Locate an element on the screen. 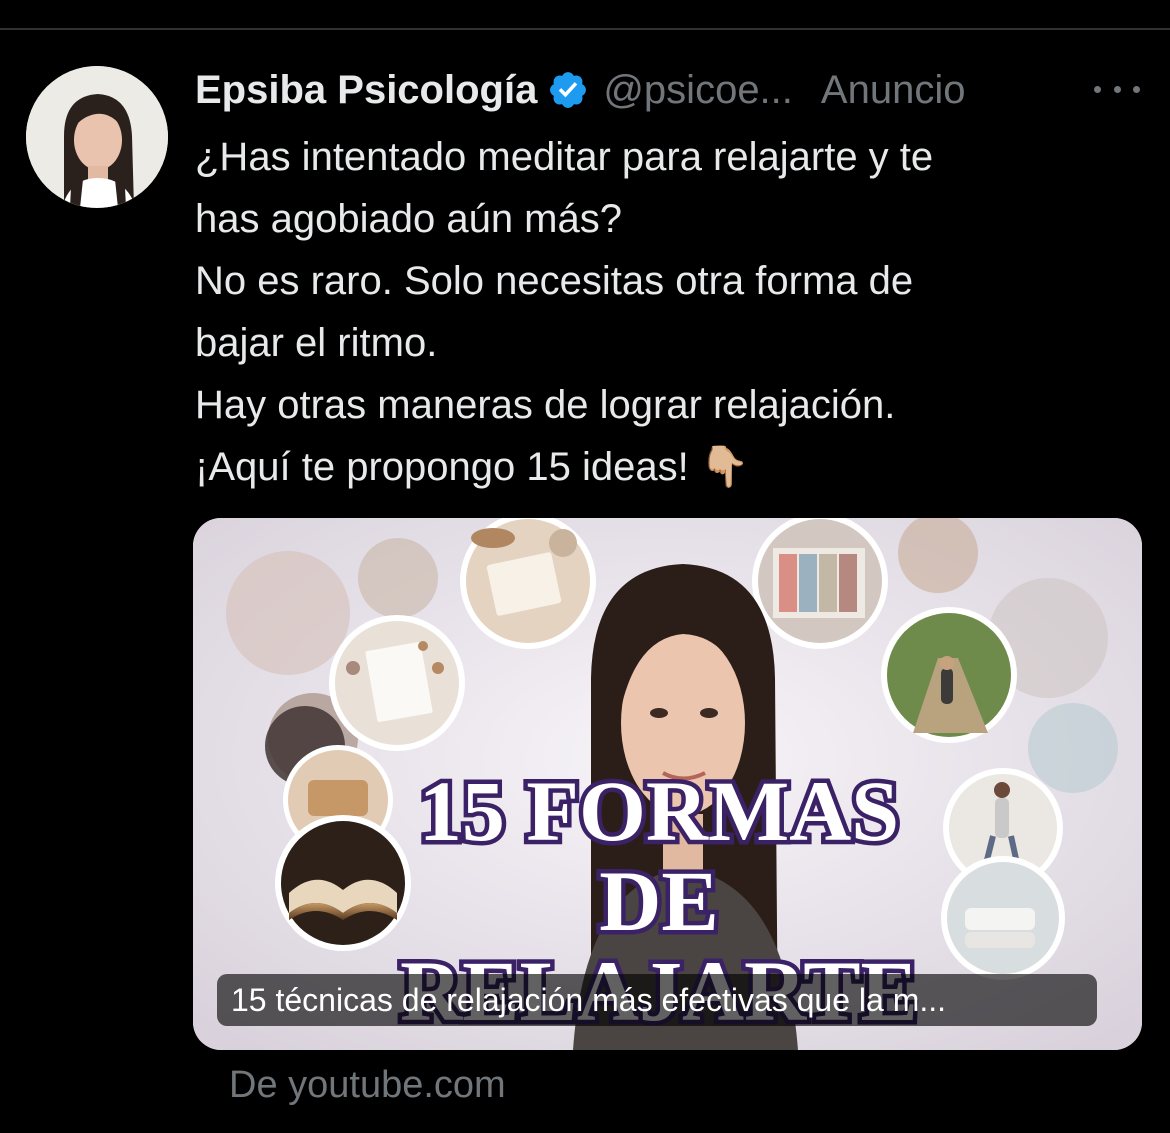 This screenshot has width=1170, height=1133. thumbnail-heading-line: 15 FORMAS is located at coordinates (659, 811).